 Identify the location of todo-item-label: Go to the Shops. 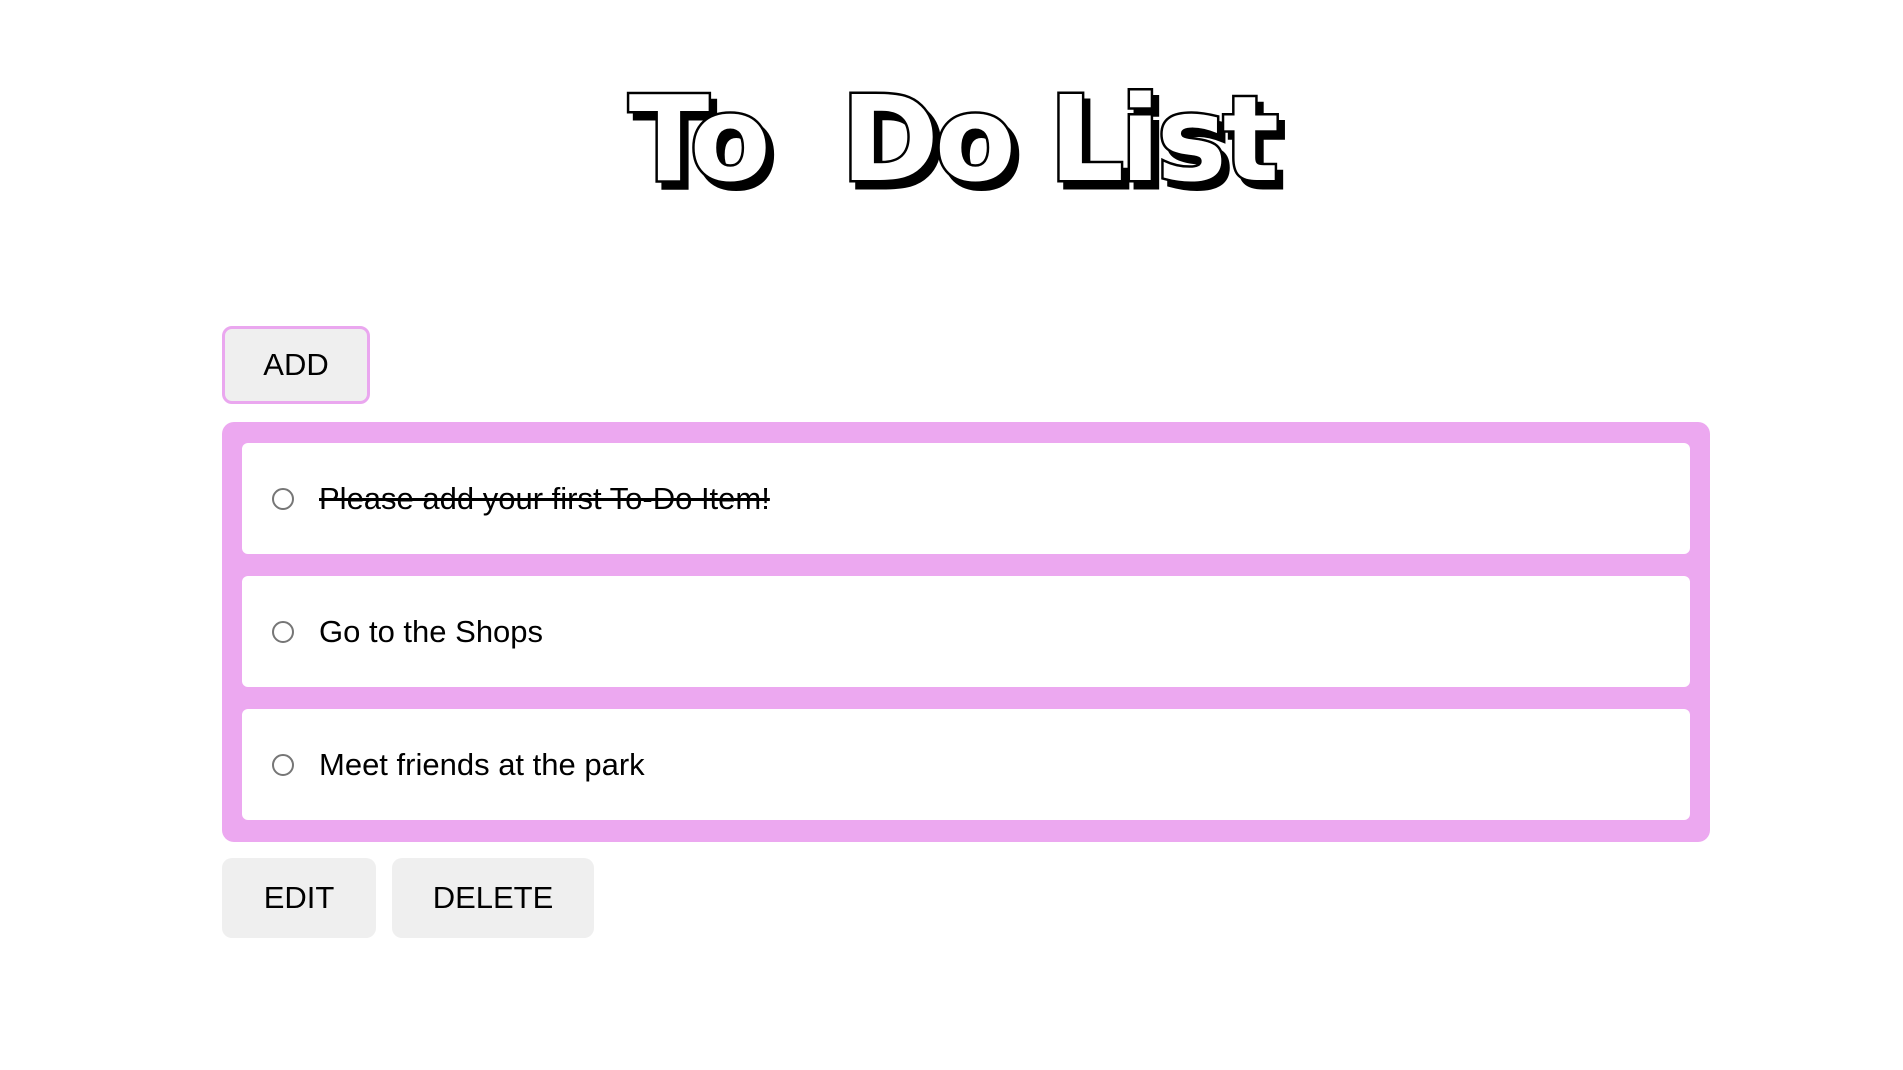
(431, 631).